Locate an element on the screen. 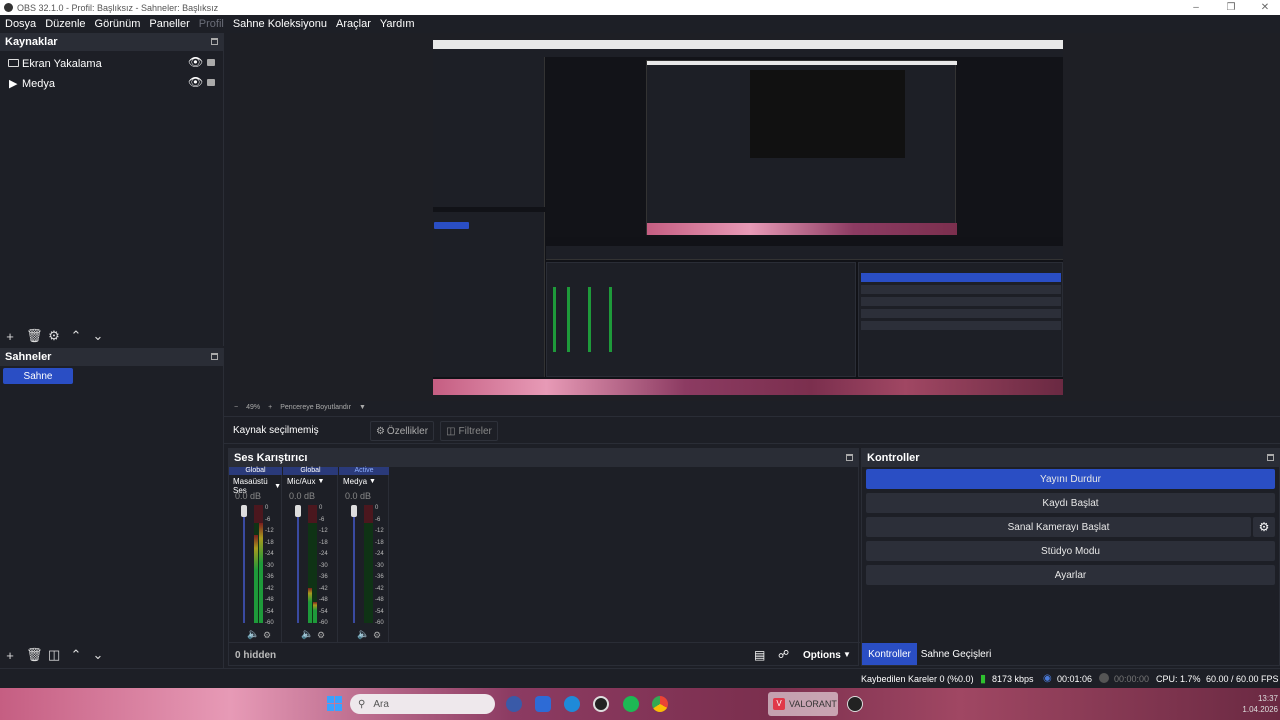 This screenshot has height=720, width=1280. taskbar-search: ⚲ Ara is located at coordinates (422, 704).